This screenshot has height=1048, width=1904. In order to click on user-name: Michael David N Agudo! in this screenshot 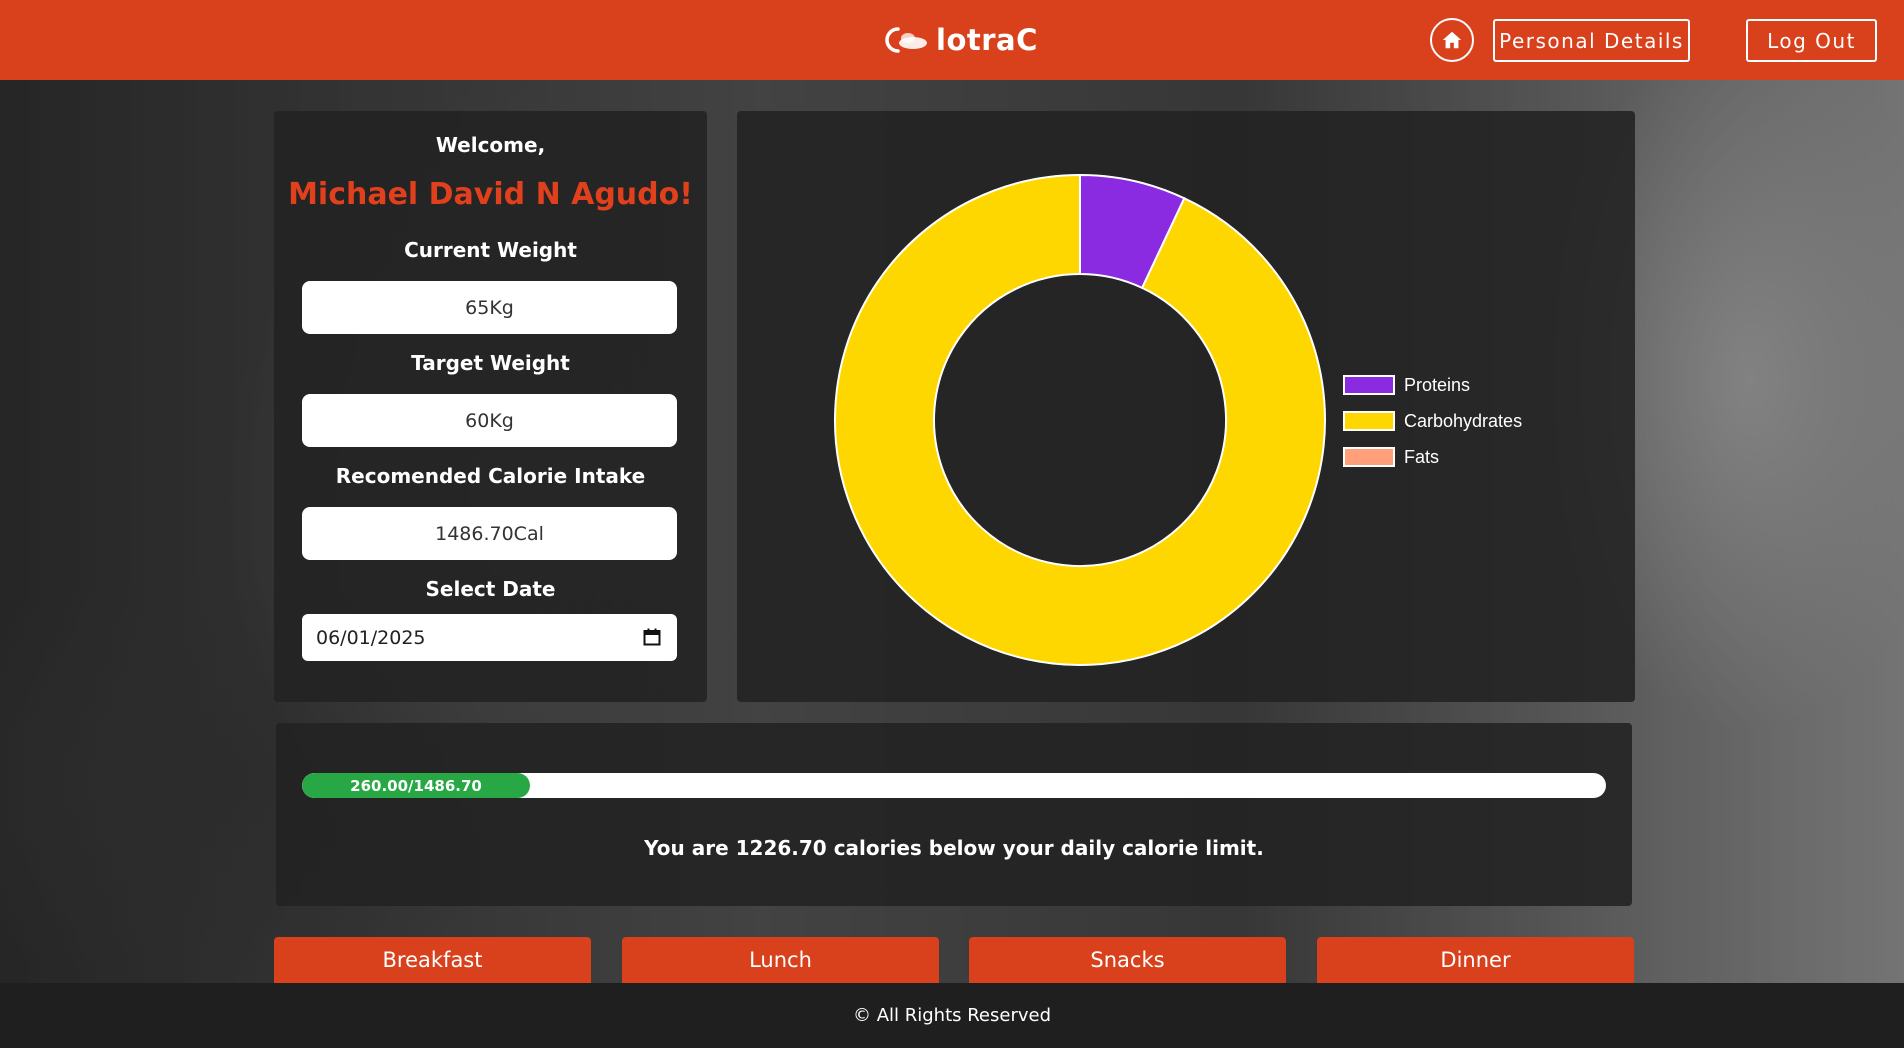, I will do `click(490, 194)`.